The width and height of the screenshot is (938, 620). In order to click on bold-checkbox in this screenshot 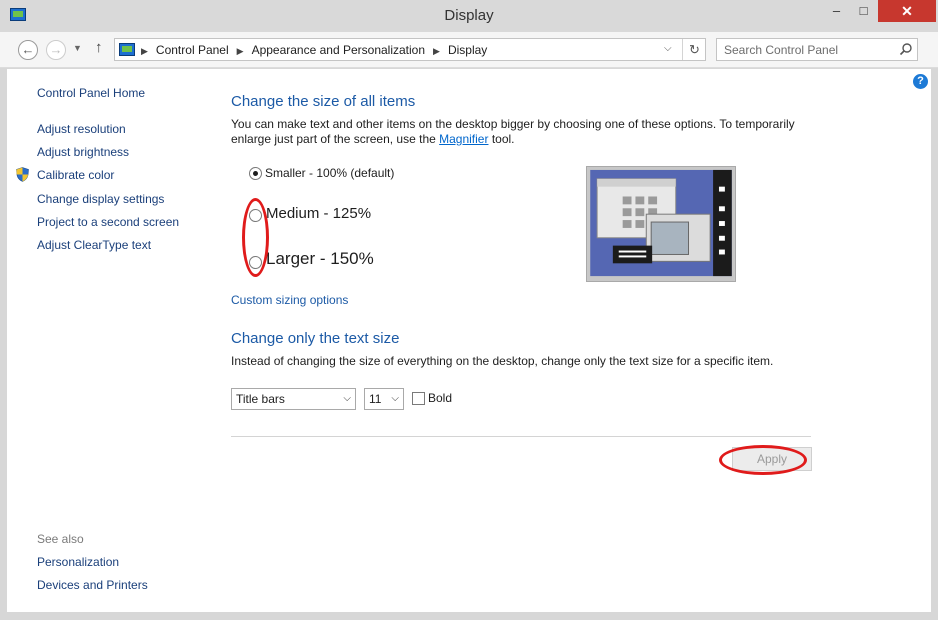, I will do `click(418, 398)`.